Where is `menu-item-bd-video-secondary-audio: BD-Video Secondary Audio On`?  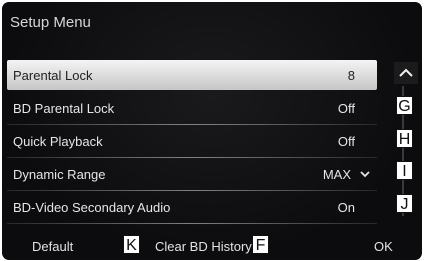
menu-item-bd-video-secondary-audio: BD-Video Secondary Audio On is located at coordinates (192, 208).